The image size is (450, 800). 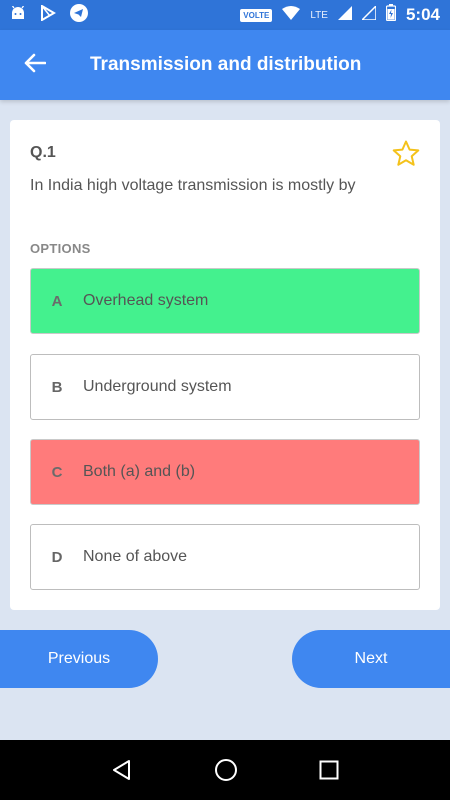 What do you see at coordinates (57, 557) in the screenshot?
I see `option-letter: D` at bounding box center [57, 557].